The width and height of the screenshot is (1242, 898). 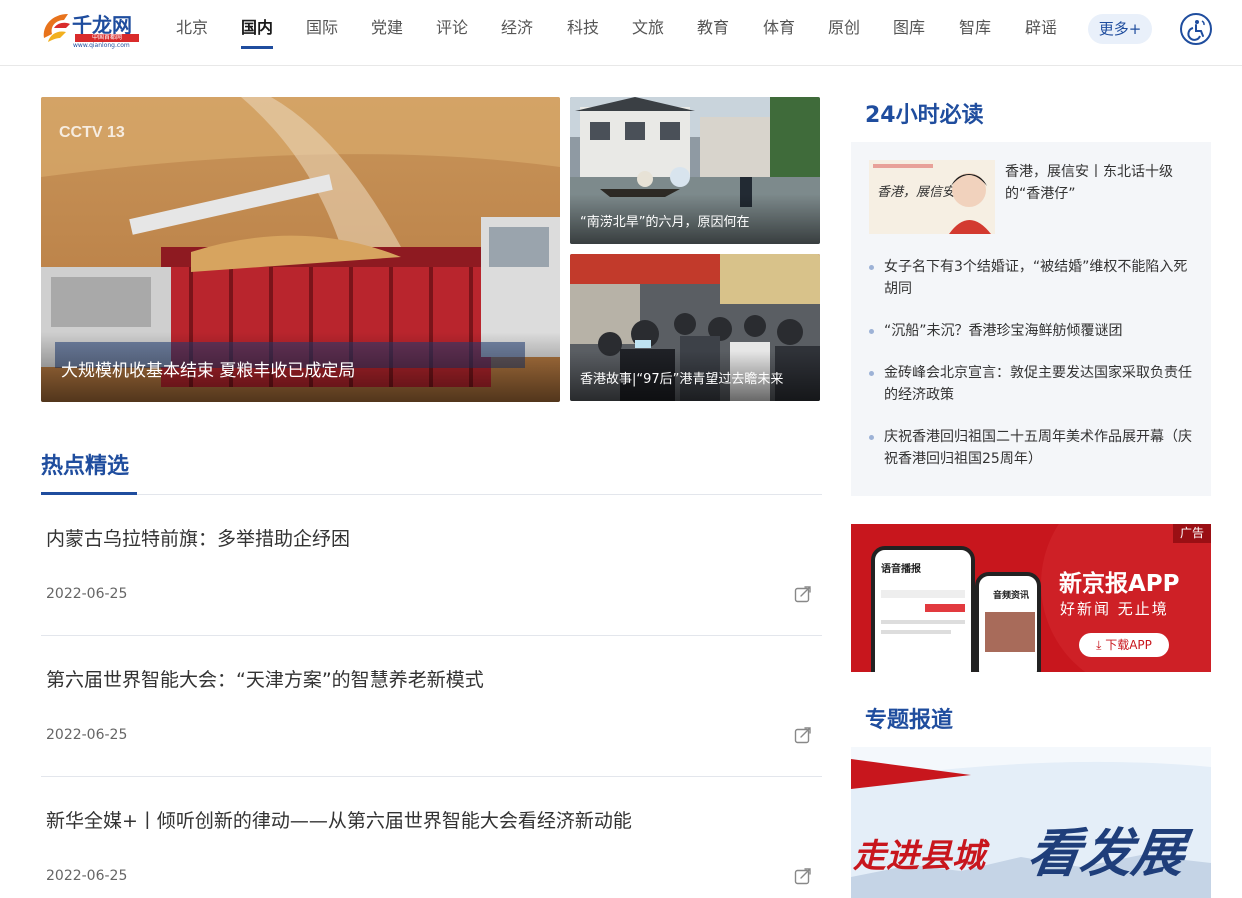 I want to click on ad-subtitle: 好新闻 无止境, so click(x=1114, y=609).